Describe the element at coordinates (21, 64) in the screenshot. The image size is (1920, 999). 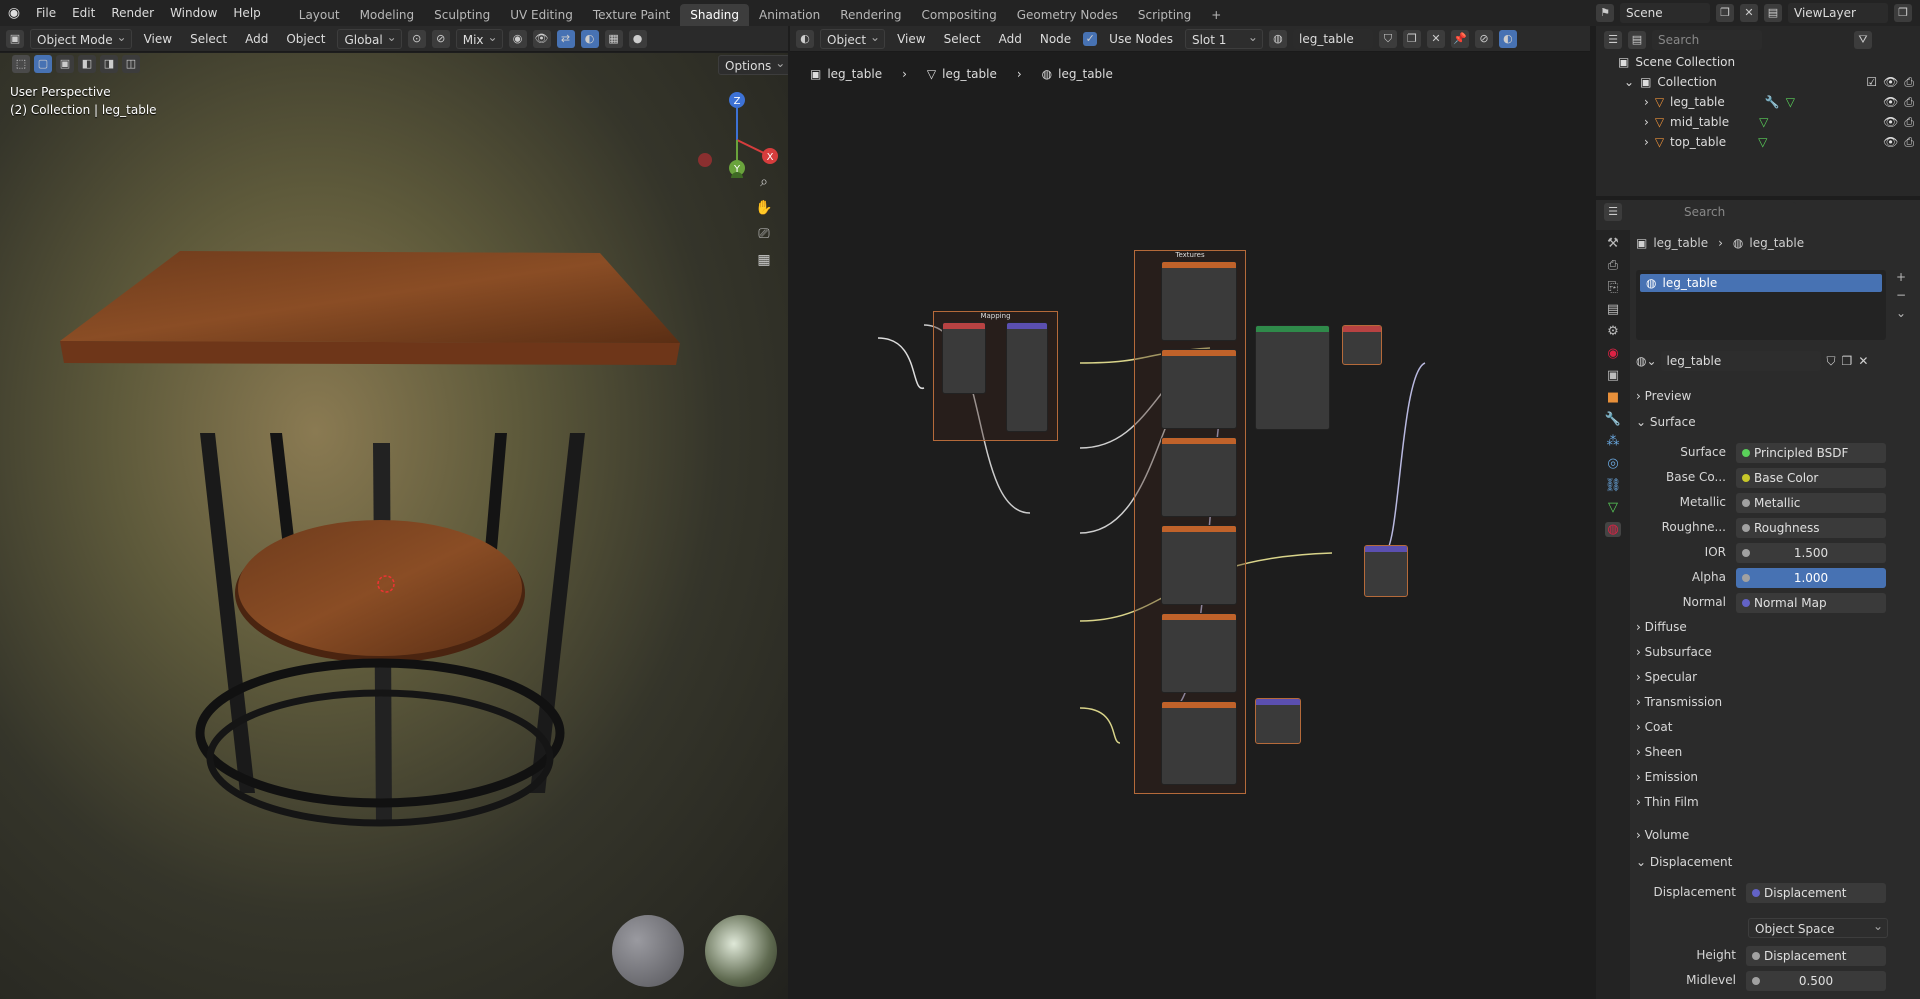
I see `select-box-icon: ⬚` at that location.